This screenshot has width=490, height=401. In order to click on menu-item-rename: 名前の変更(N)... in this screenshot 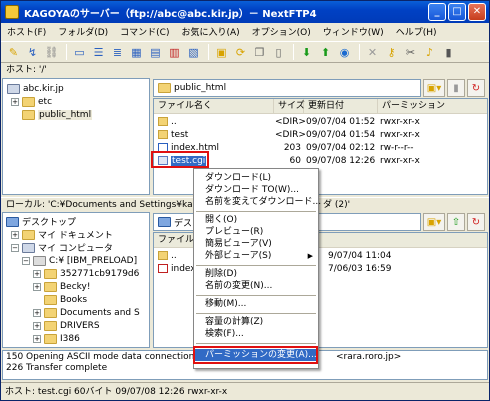, I will do `click(256, 286)`.